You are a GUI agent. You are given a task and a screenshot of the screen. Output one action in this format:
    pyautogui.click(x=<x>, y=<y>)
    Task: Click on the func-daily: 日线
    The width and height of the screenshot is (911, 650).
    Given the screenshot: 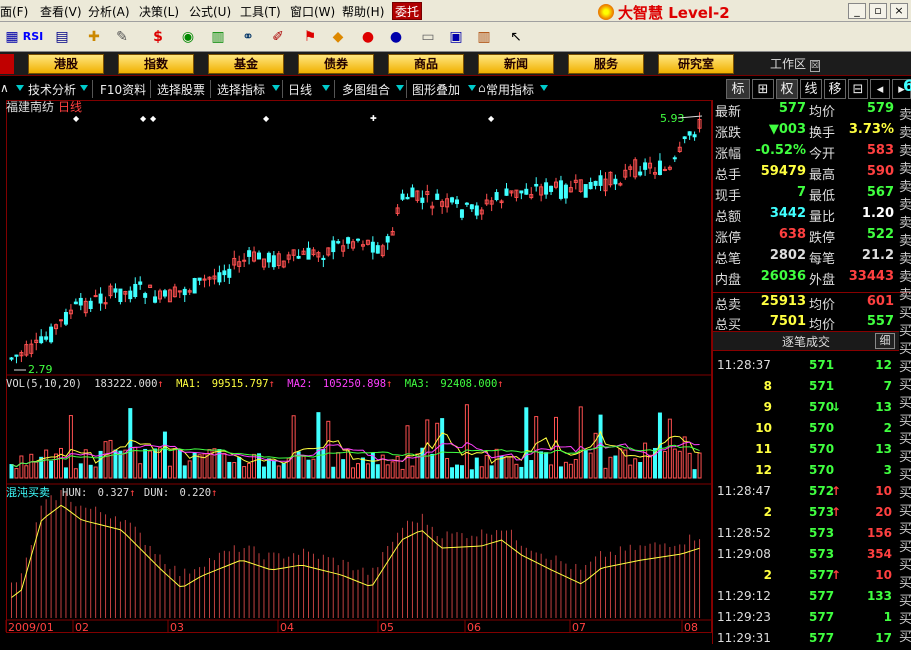 What is the action you would take?
    pyautogui.click(x=300, y=89)
    